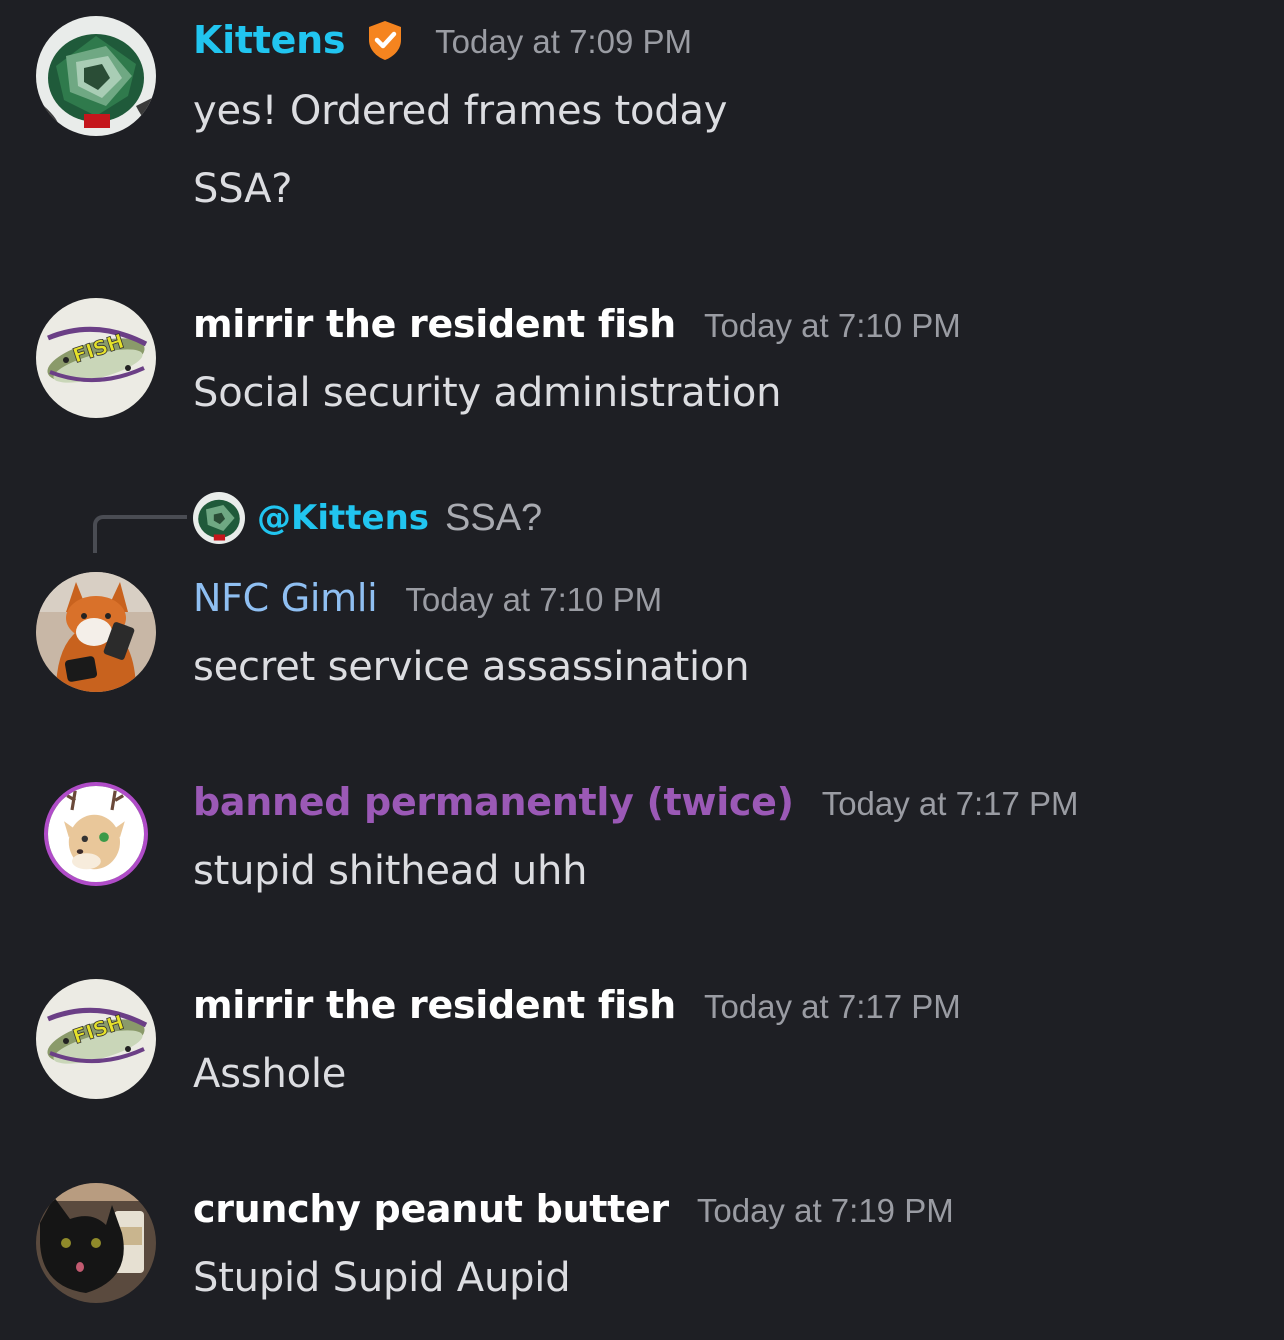 This screenshot has width=1284, height=1340. What do you see at coordinates (285, 598) in the screenshot?
I see `username-nfc-gimli: NFC Gimli` at bounding box center [285, 598].